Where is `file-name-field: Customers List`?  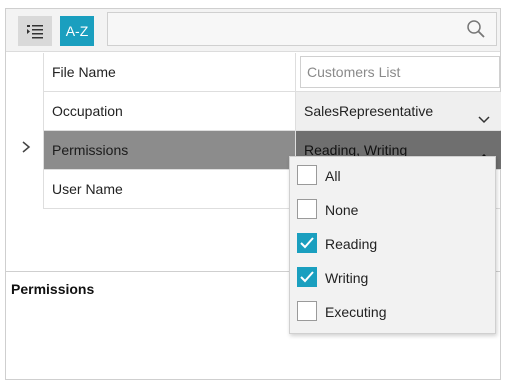 file-name-field: Customers List is located at coordinates (400, 72).